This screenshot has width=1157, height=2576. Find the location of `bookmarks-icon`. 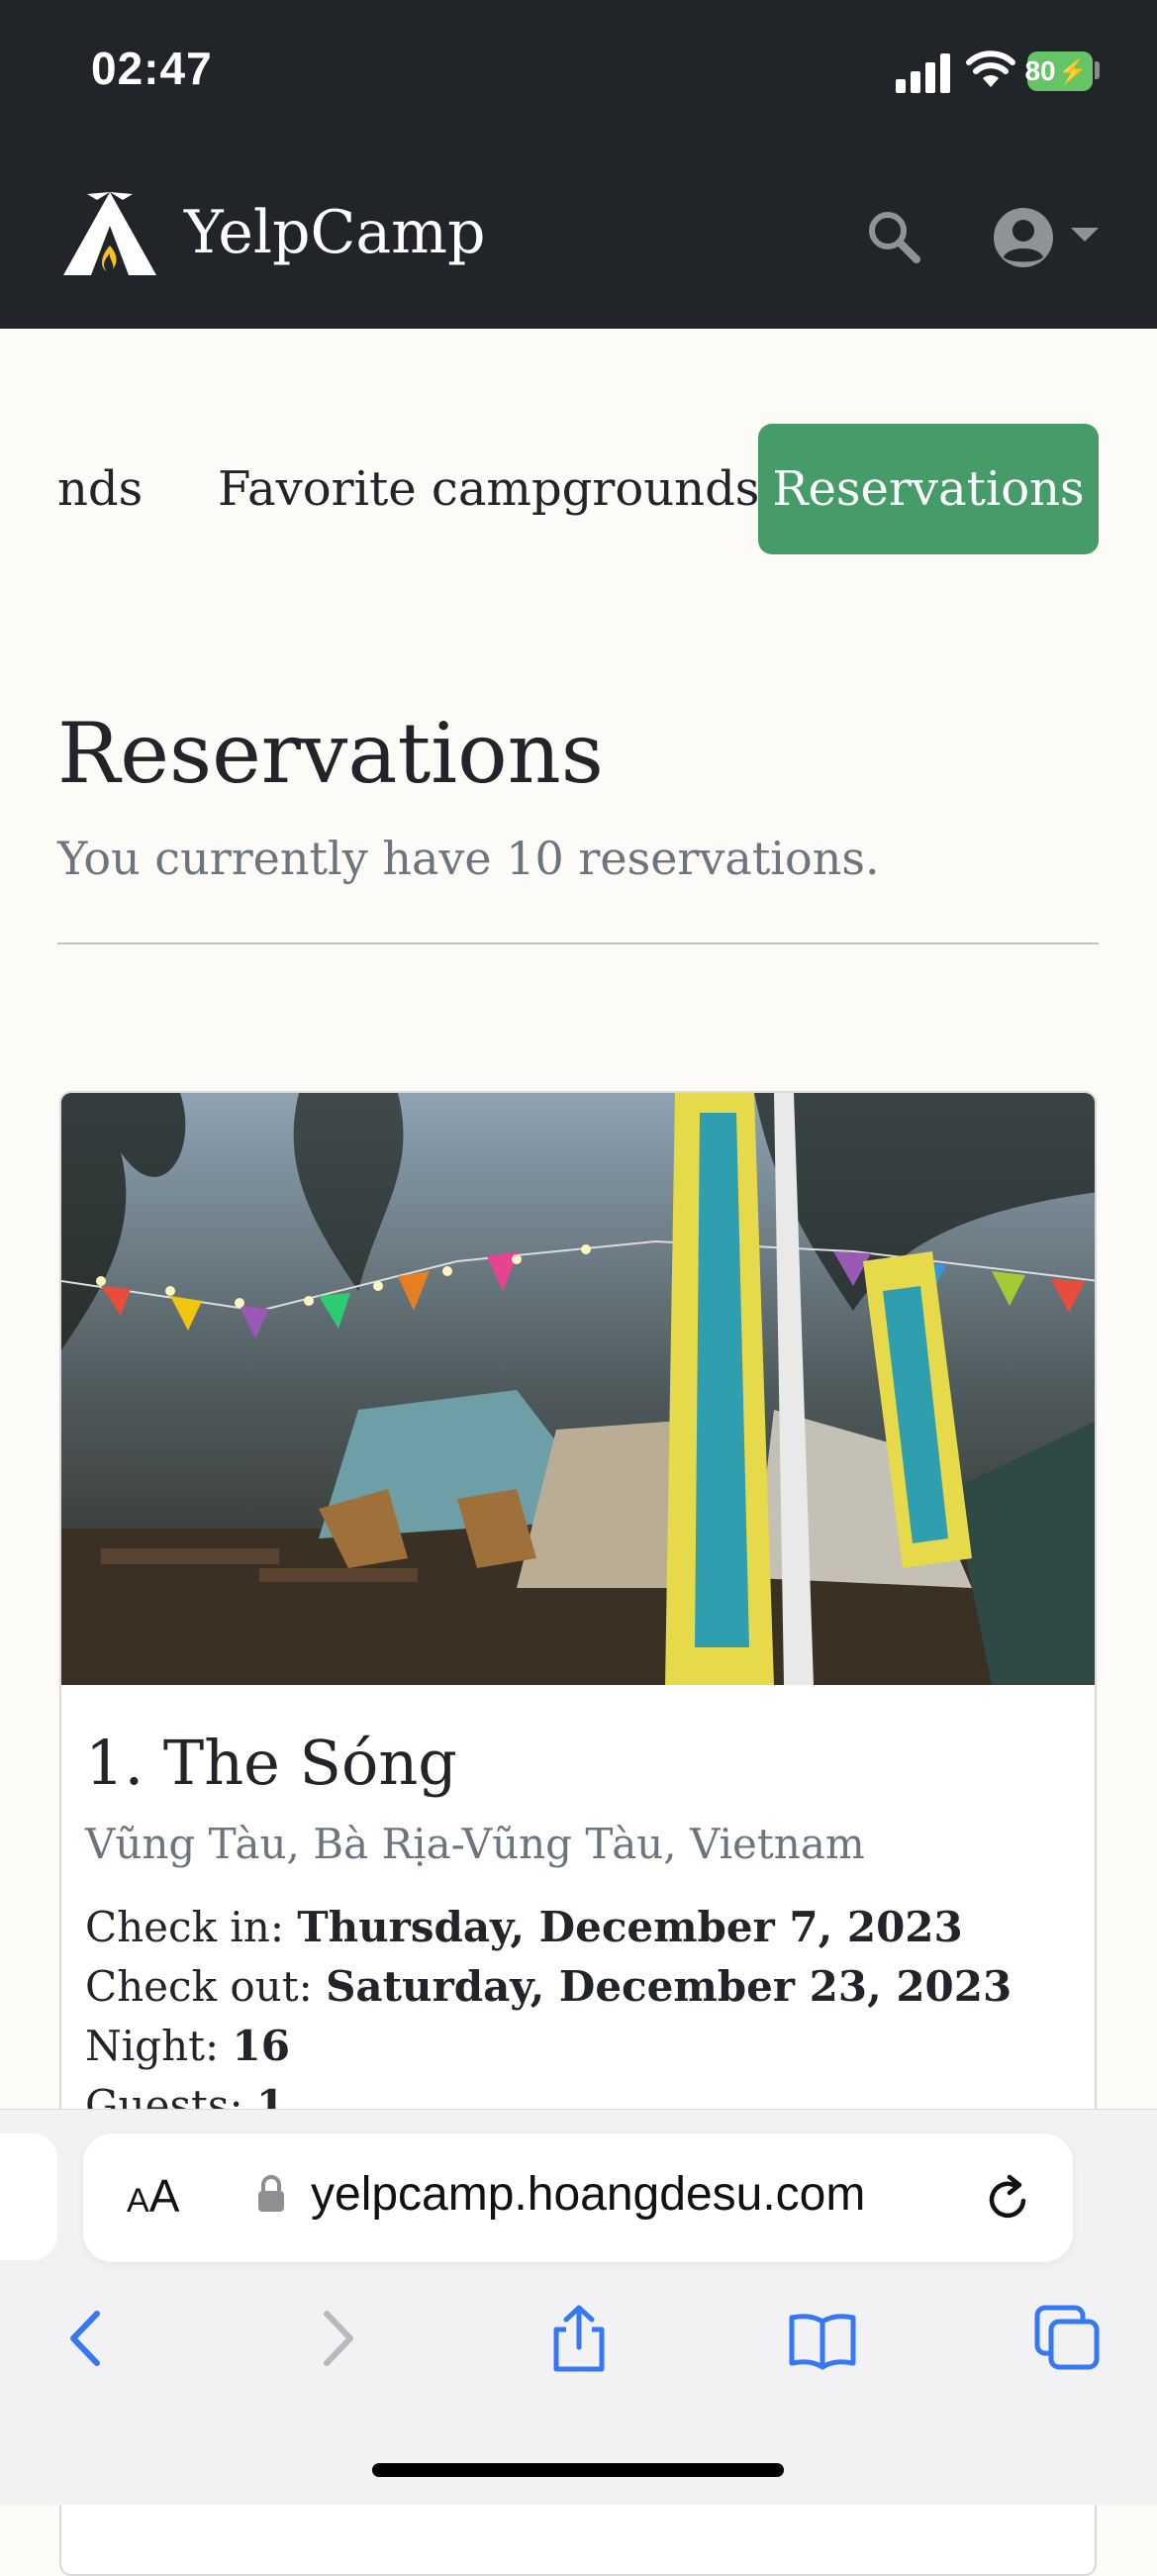

bookmarks-icon is located at coordinates (822, 2339).